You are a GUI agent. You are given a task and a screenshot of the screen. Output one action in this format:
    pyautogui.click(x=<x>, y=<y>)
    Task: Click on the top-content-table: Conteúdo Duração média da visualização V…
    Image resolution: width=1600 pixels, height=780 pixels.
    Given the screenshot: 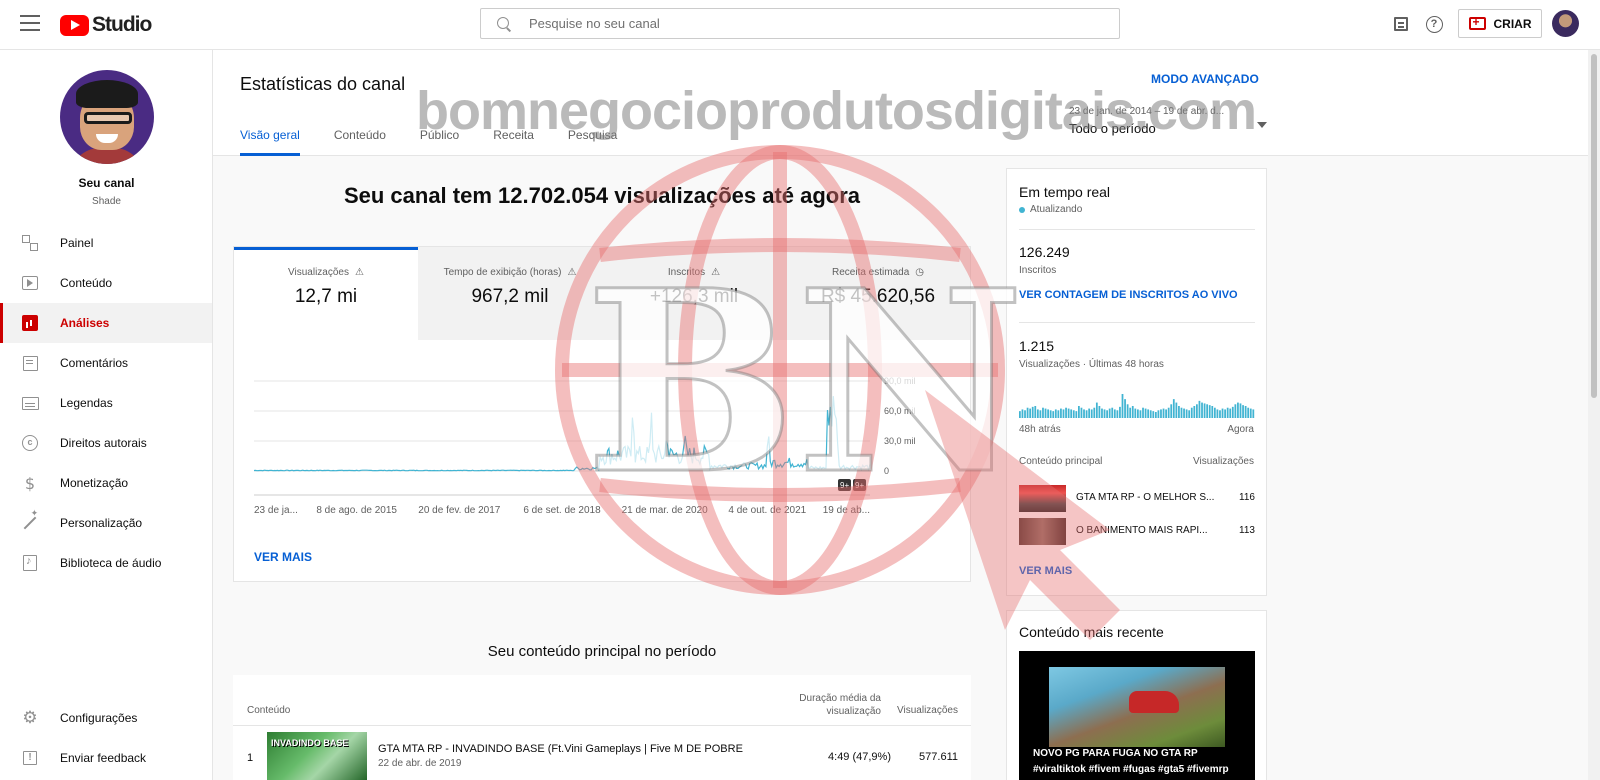 What is the action you would take?
    pyautogui.click(x=602, y=727)
    